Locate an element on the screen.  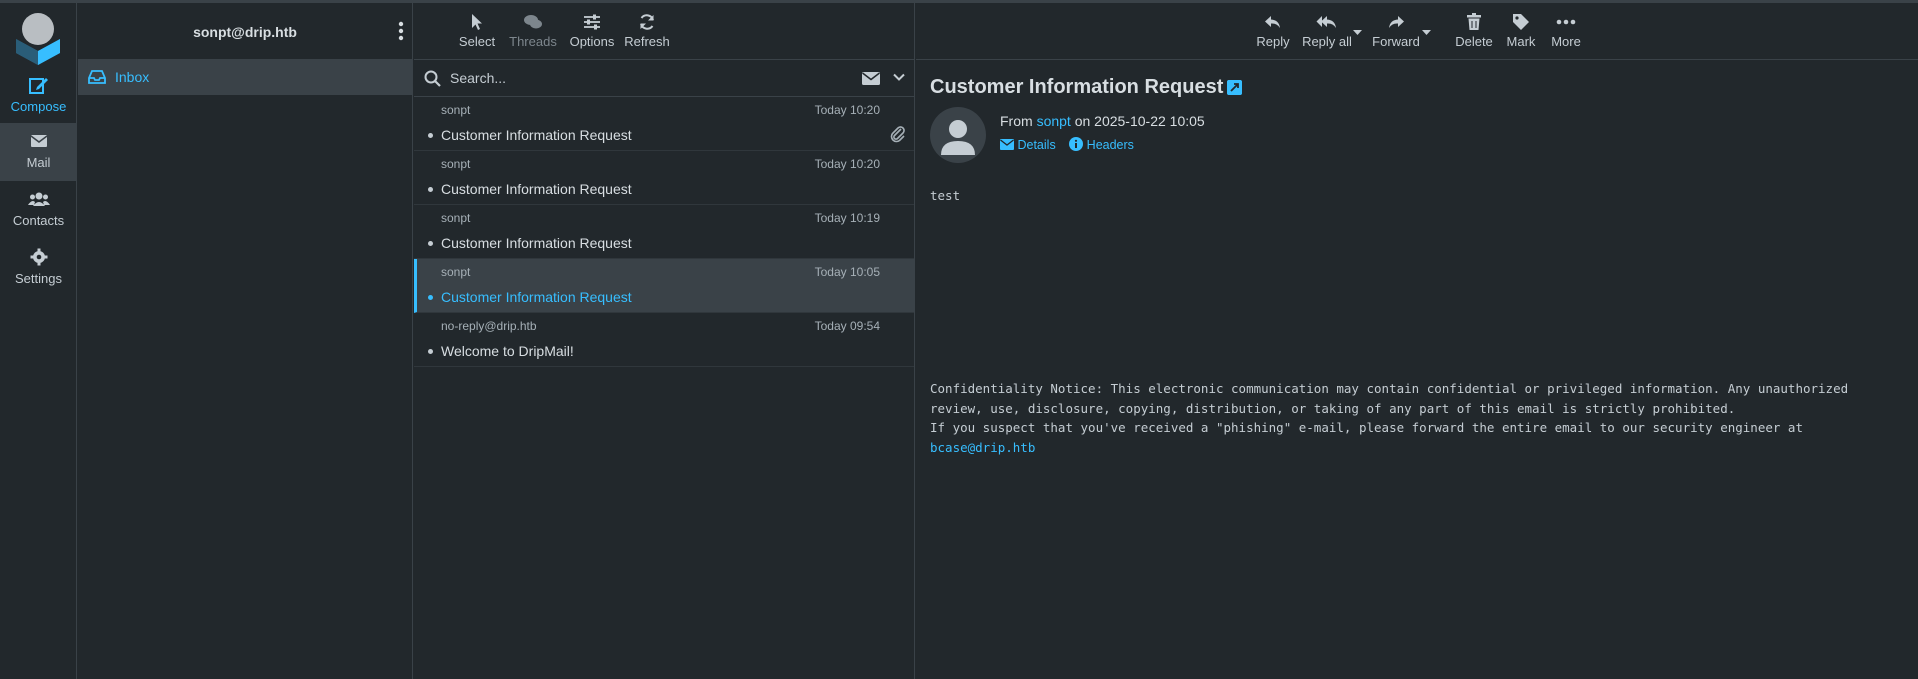
user-avatar-icon is located at coordinates (958, 137).